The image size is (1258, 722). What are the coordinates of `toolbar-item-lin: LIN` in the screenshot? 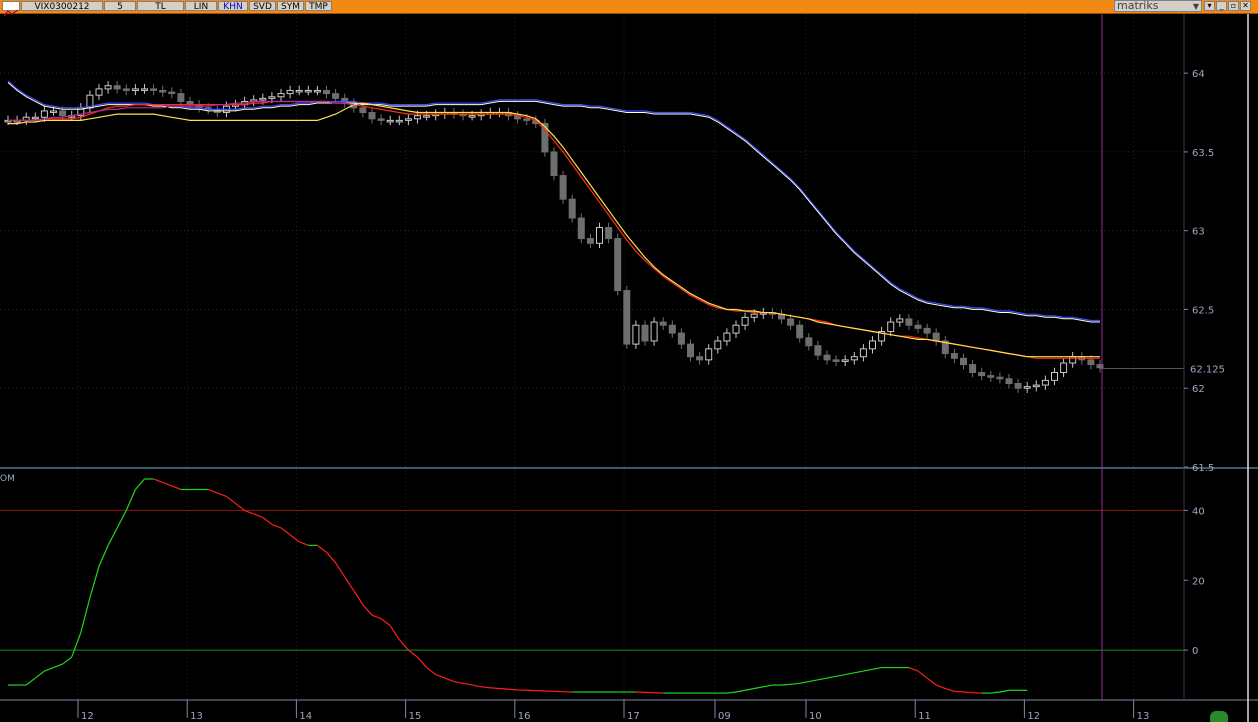 It's located at (201, 6).